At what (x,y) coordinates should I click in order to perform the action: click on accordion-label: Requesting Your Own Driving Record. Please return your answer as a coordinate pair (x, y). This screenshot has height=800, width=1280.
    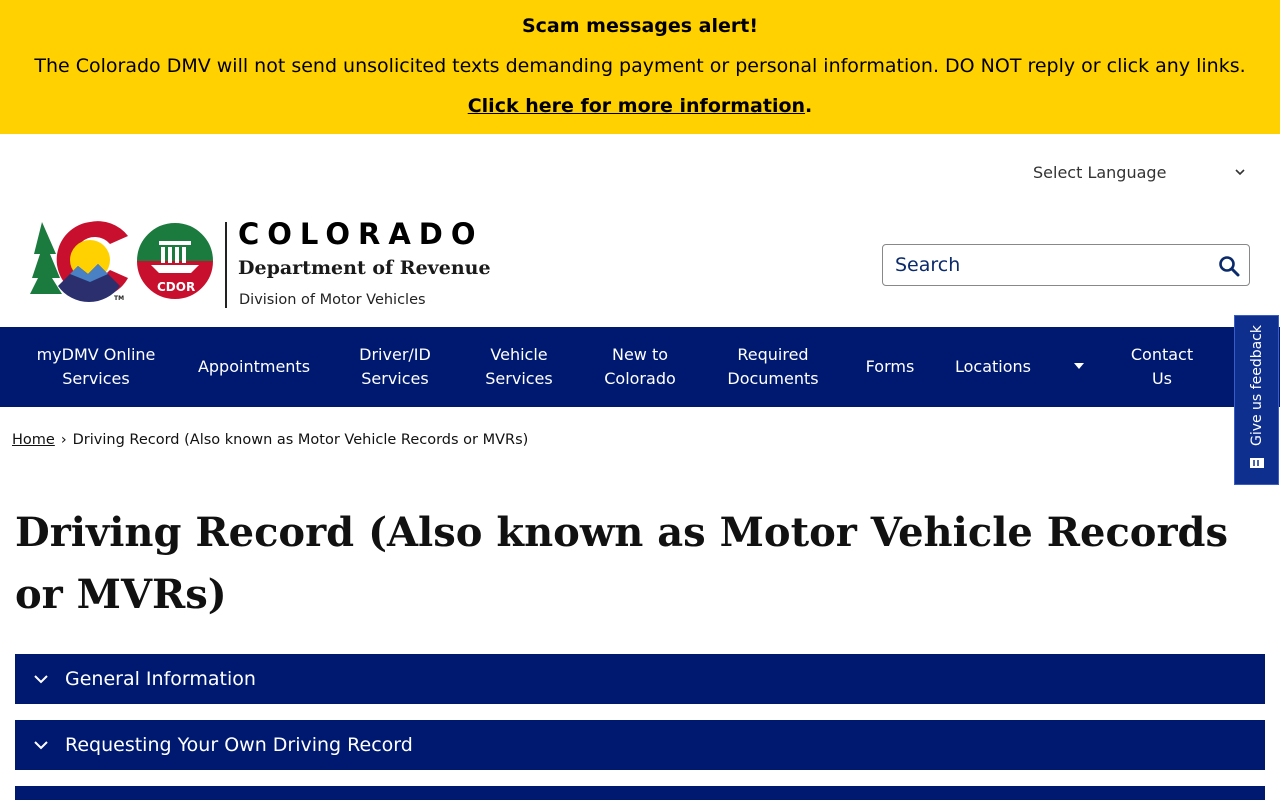
    Looking at the image, I should click on (239, 745).